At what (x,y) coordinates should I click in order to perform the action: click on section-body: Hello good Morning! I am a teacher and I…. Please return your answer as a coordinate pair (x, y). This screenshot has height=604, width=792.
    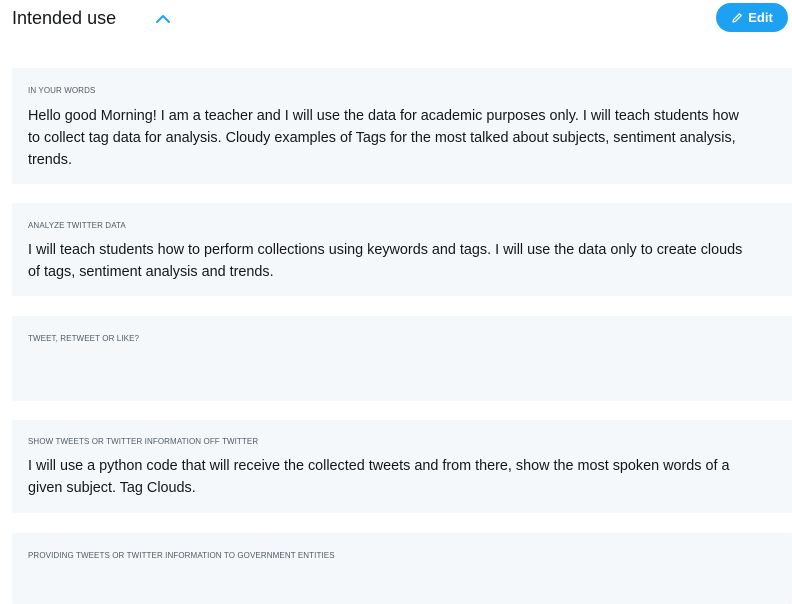
    Looking at the image, I should click on (383, 138).